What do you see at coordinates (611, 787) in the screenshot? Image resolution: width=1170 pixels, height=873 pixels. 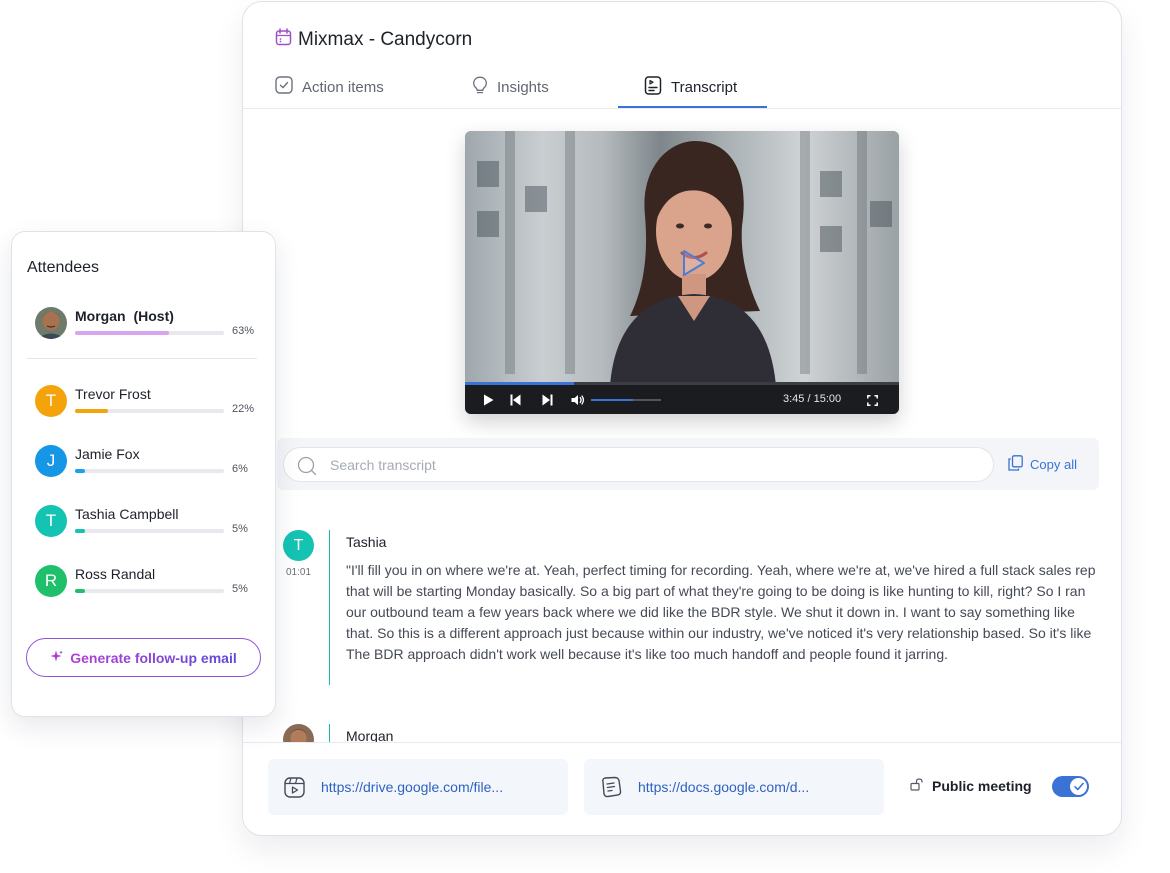 I see `document-icon` at bounding box center [611, 787].